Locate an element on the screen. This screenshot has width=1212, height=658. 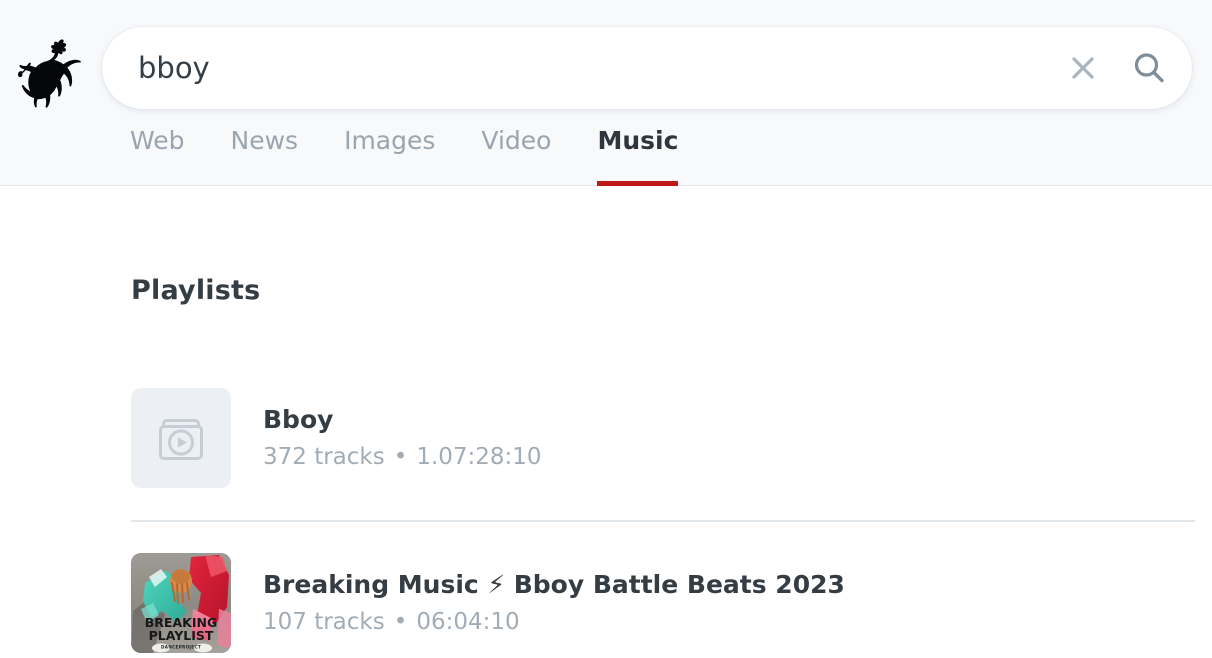
playlist-track-count: 372 tracks is located at coordinates (324, 457).